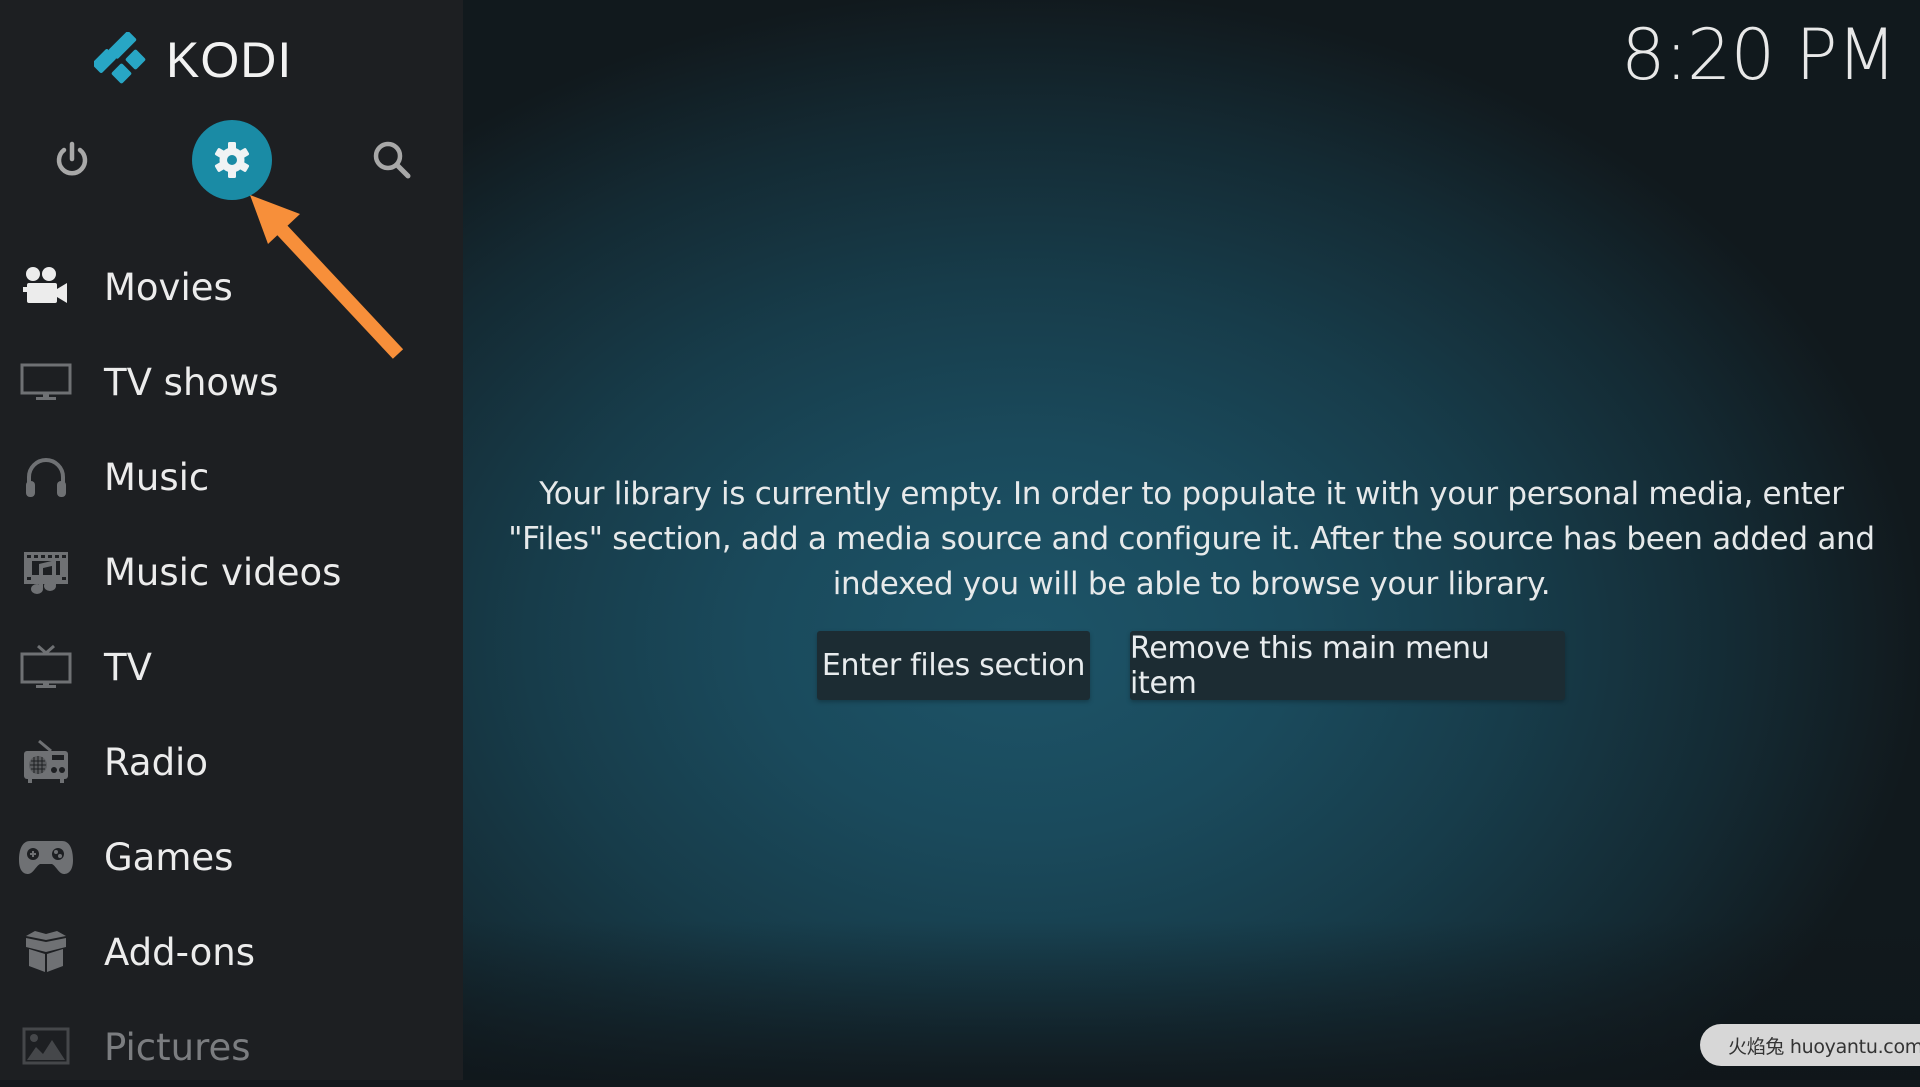  What do you see at coordinates (231, 667) in the screenshot?
I see `sidebar-item-tv: TV` at bounding box center [231, 667].